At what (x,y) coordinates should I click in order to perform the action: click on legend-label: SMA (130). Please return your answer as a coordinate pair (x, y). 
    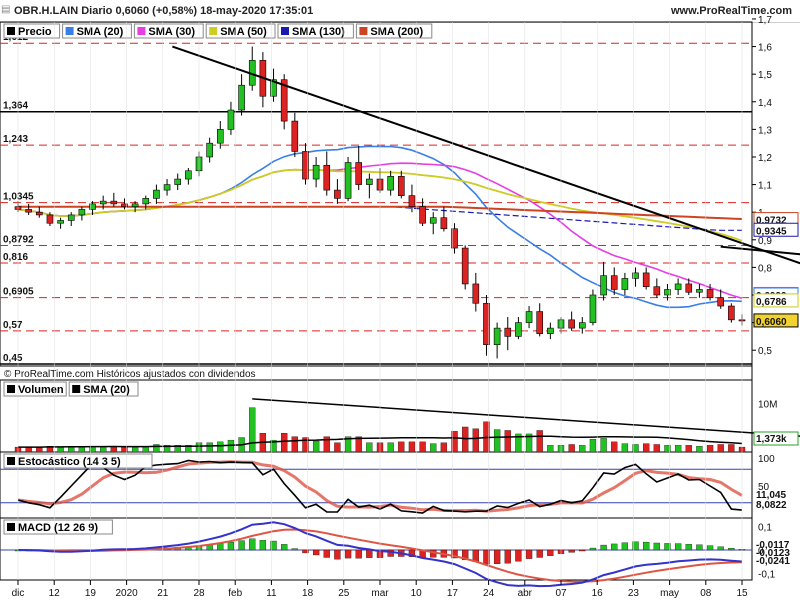
    Looking at the image, I should click on (318, 32).